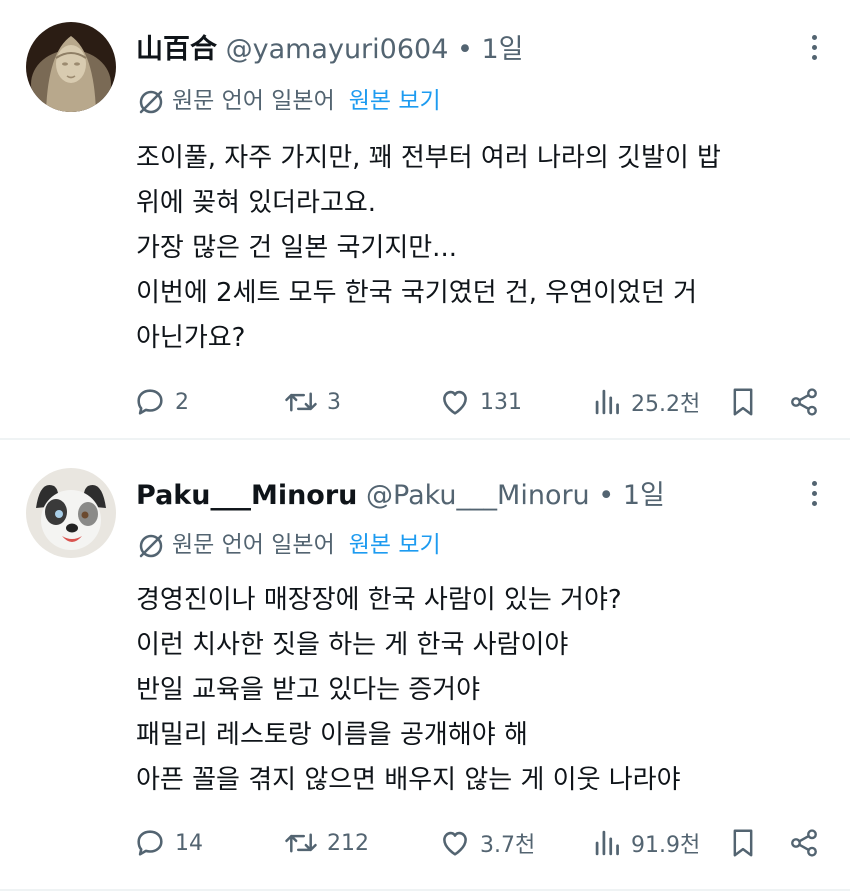  What do you see at coordinates (176, 49) in the screenshot?
I see `display-name: 山百合` at bounding box center [176, 49].